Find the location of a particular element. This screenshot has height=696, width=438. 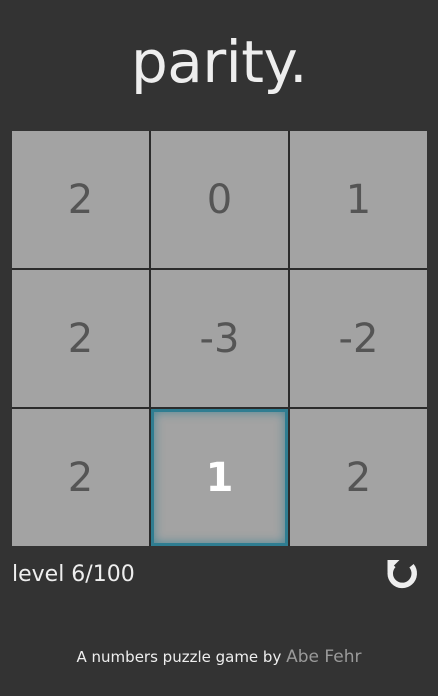

restart-button is located at coordinates (402, 574).